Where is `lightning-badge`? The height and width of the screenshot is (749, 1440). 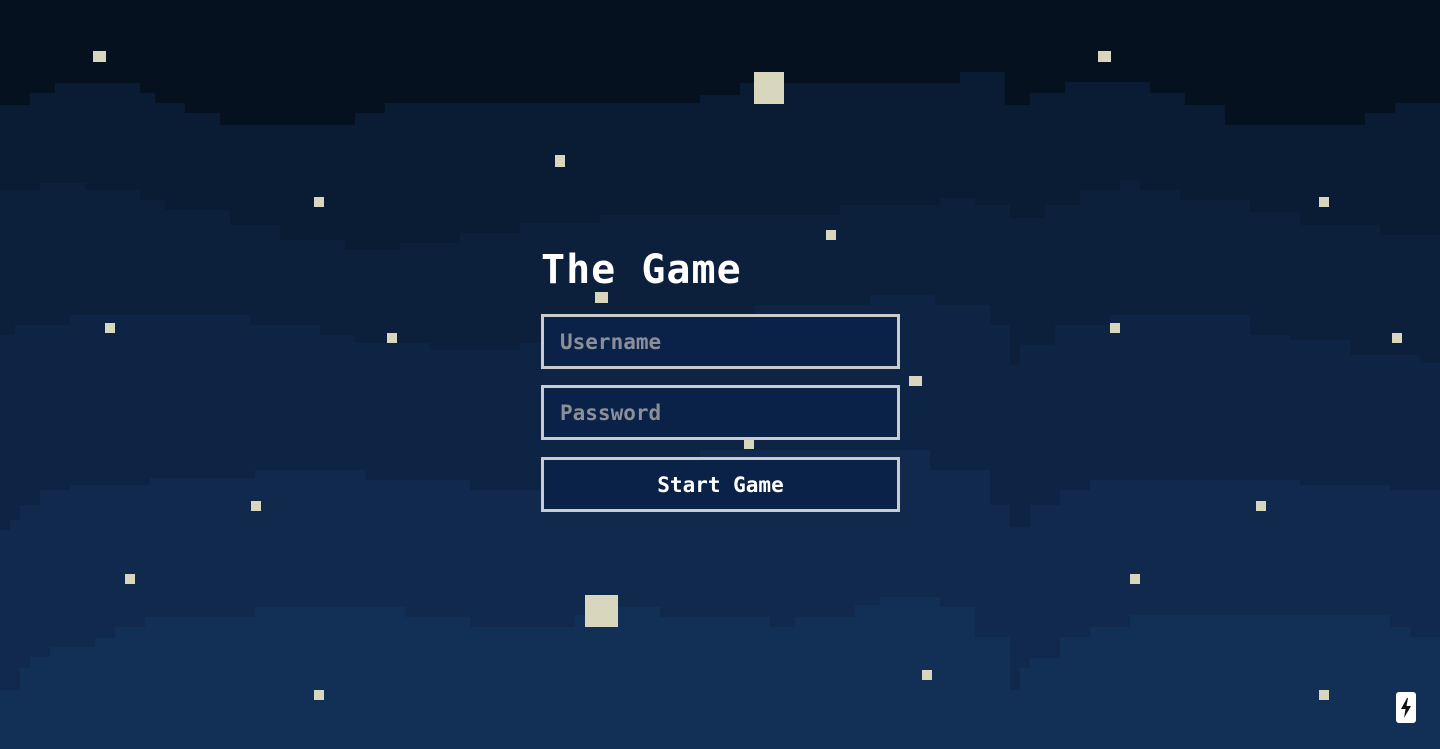 lightning-badge is located at coordinates (1406, 707).